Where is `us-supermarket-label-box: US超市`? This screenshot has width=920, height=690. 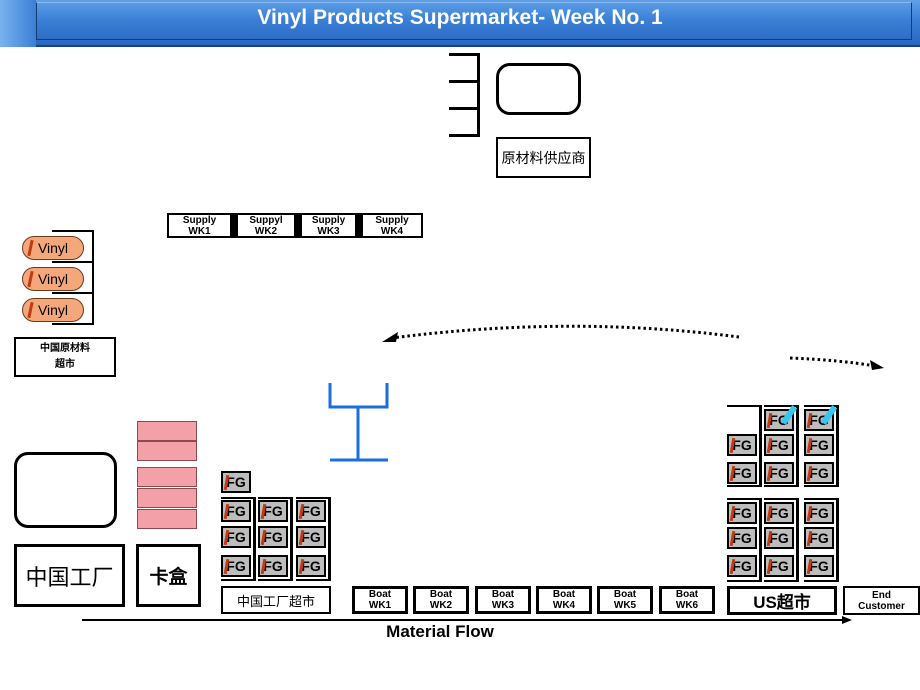 us-supermarket-label-box: US超市 is located at coordinates (782, 600).